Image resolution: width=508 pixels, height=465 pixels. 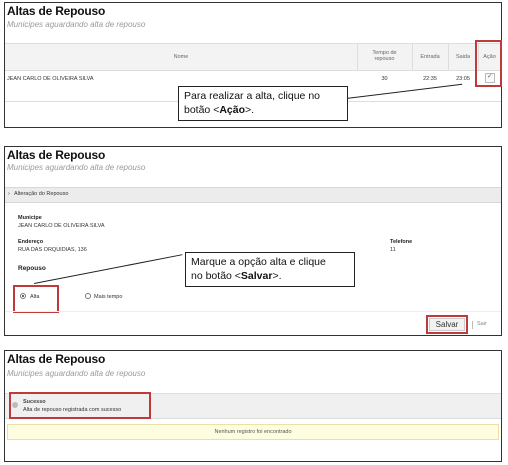 What do you see at coordinates (31, 242) in the screenshot?
I see `endereco-label: Endereço` at bounding box center [31, 242].